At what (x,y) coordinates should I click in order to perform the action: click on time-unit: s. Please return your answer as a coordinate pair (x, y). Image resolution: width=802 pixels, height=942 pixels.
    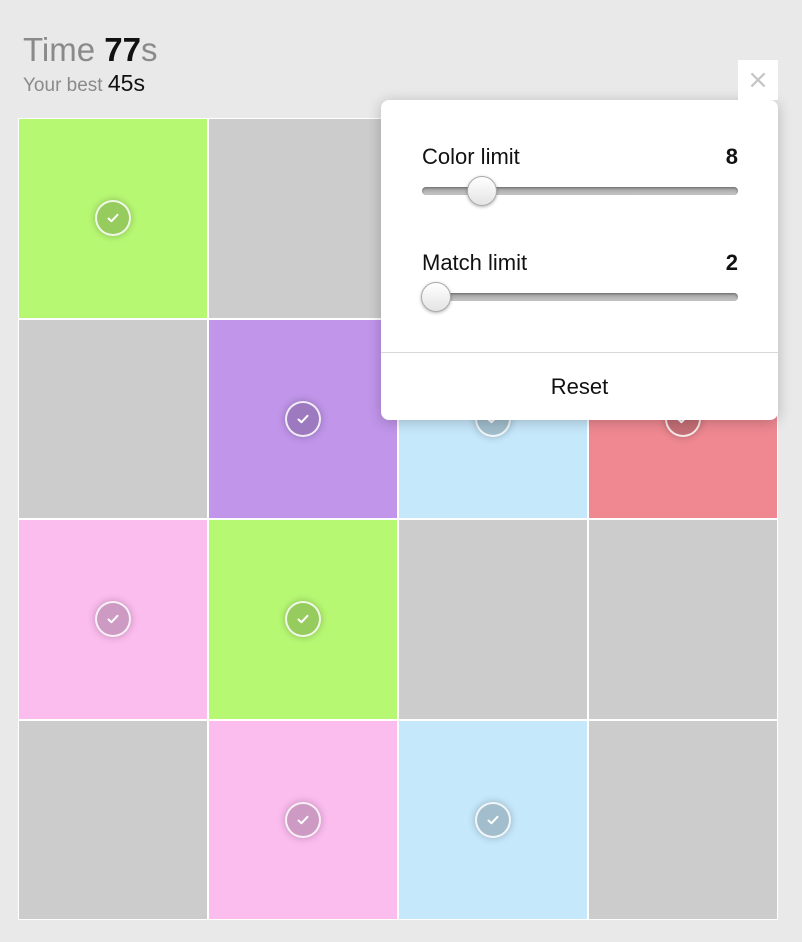
    Looking at the image, I should click on (149, 49).